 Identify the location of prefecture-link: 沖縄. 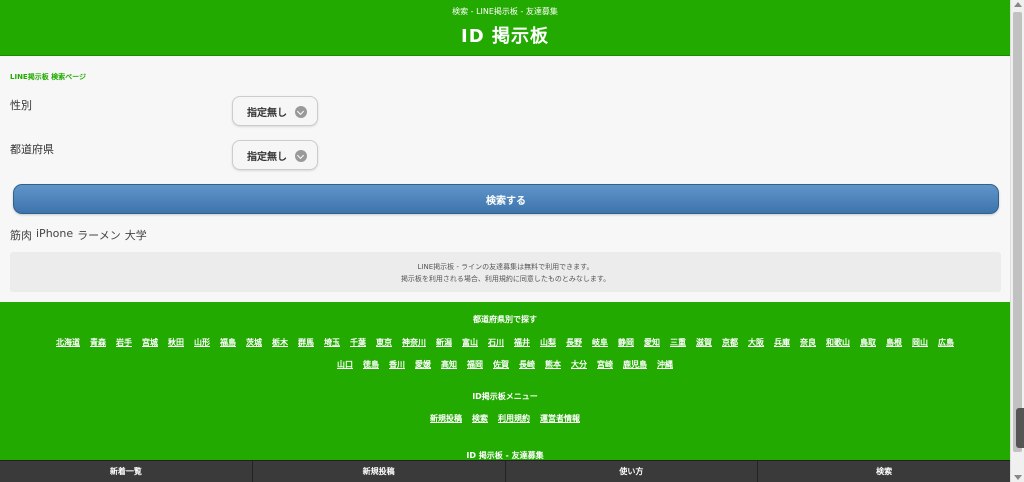
(665, 364).